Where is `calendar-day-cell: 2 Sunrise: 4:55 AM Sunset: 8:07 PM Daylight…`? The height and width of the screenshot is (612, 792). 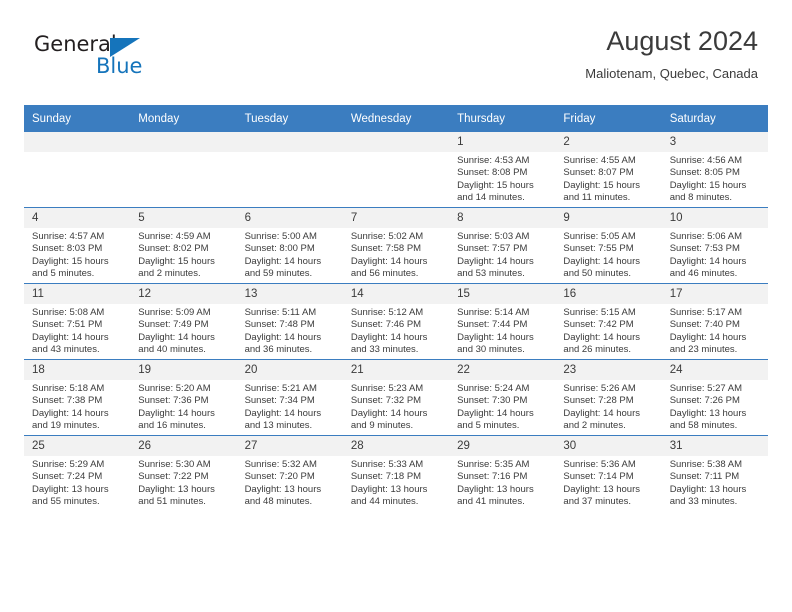 calendar-day-cell: 2 Sunrise: 4:55 AM Sunset: 8:07 PM Daylight… is located at coordinates (608, 170).